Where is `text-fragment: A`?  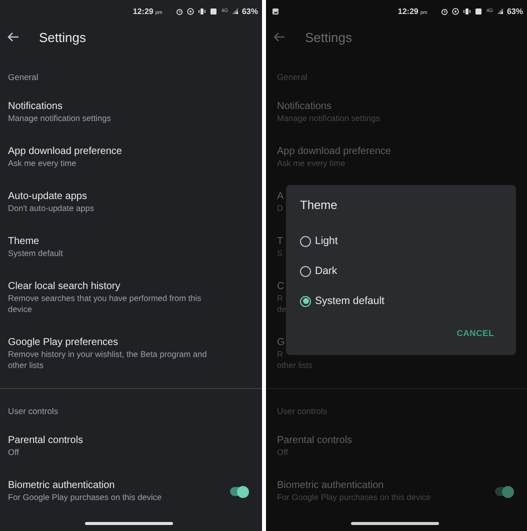
text-fragment: A is located at coordinates (280, 197).